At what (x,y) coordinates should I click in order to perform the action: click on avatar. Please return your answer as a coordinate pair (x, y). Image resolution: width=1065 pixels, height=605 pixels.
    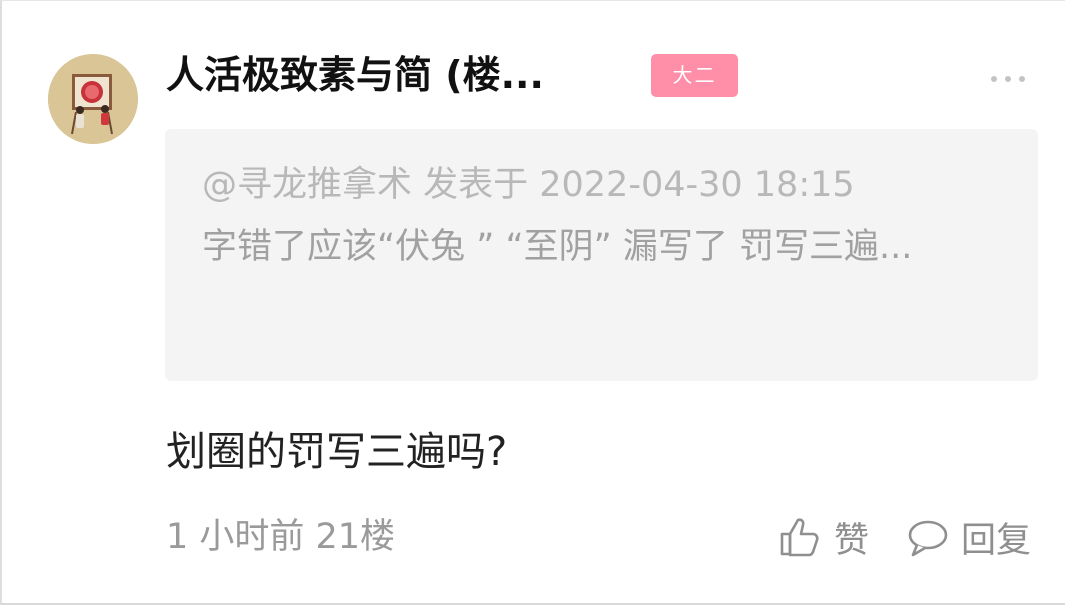
    Looking at the image, I should click on (93, 99).